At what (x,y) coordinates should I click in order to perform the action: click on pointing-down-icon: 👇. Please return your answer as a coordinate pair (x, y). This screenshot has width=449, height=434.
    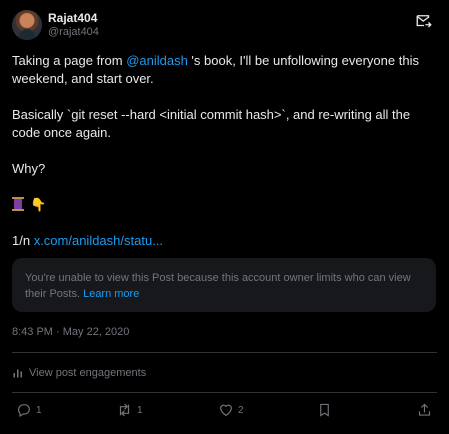
    Looking at the image, I should click on (38, 204).